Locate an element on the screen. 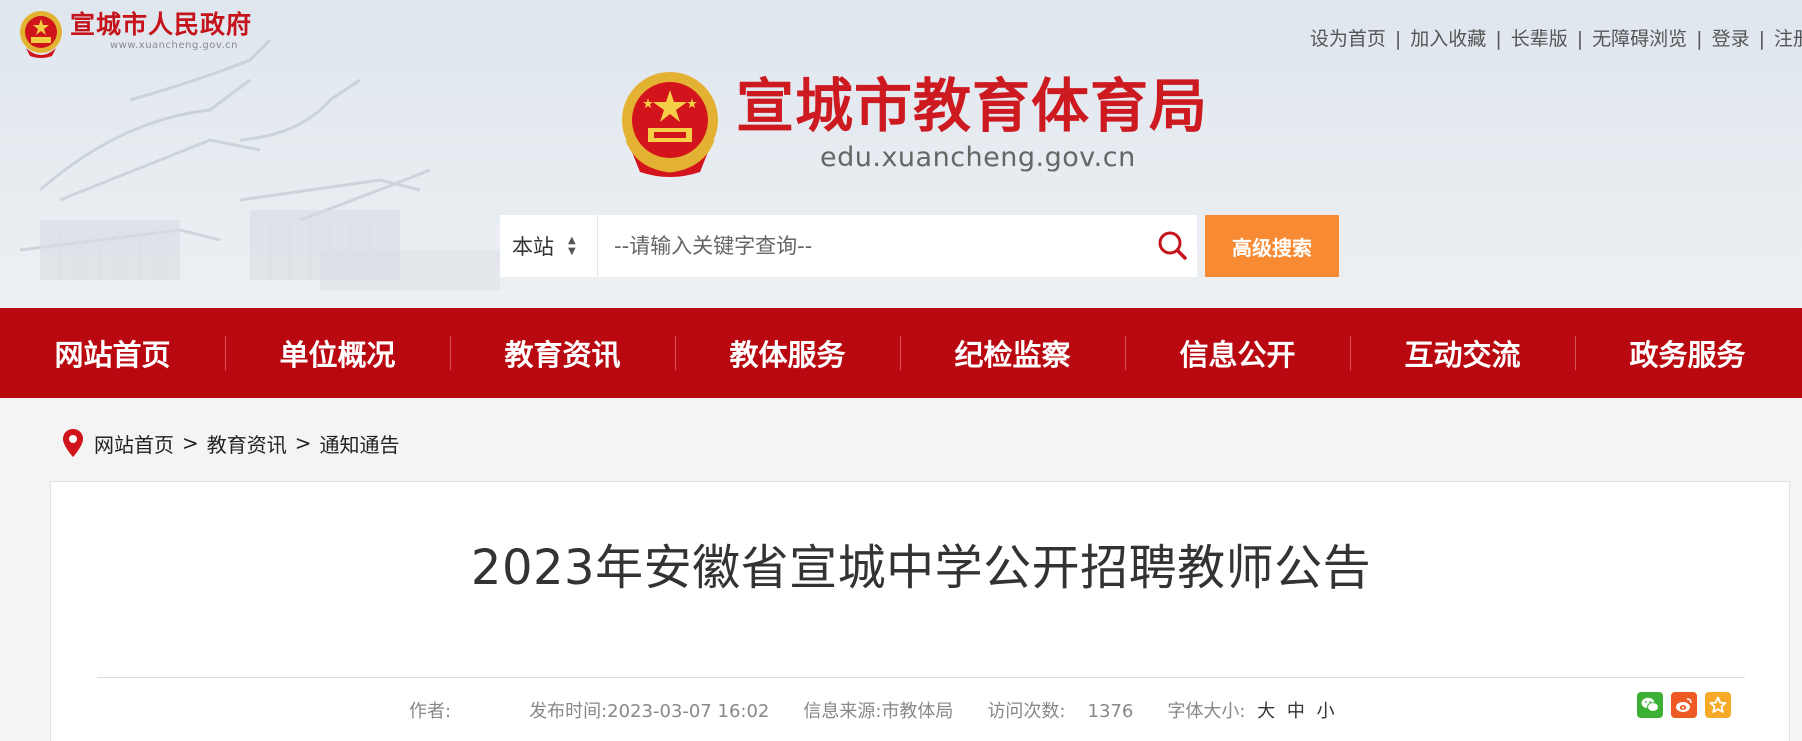 This screenshot has width=1802, height=741. font-size-label: 字体大小: is located at coordinates (1206, 711).